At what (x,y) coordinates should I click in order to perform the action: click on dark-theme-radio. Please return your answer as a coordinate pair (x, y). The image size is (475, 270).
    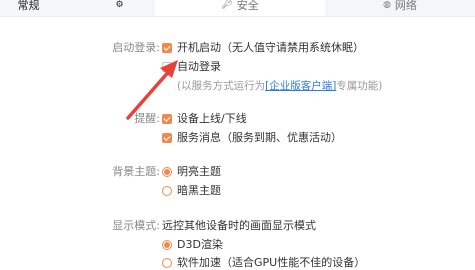
    Looking at the image, I should click on (167, 191).